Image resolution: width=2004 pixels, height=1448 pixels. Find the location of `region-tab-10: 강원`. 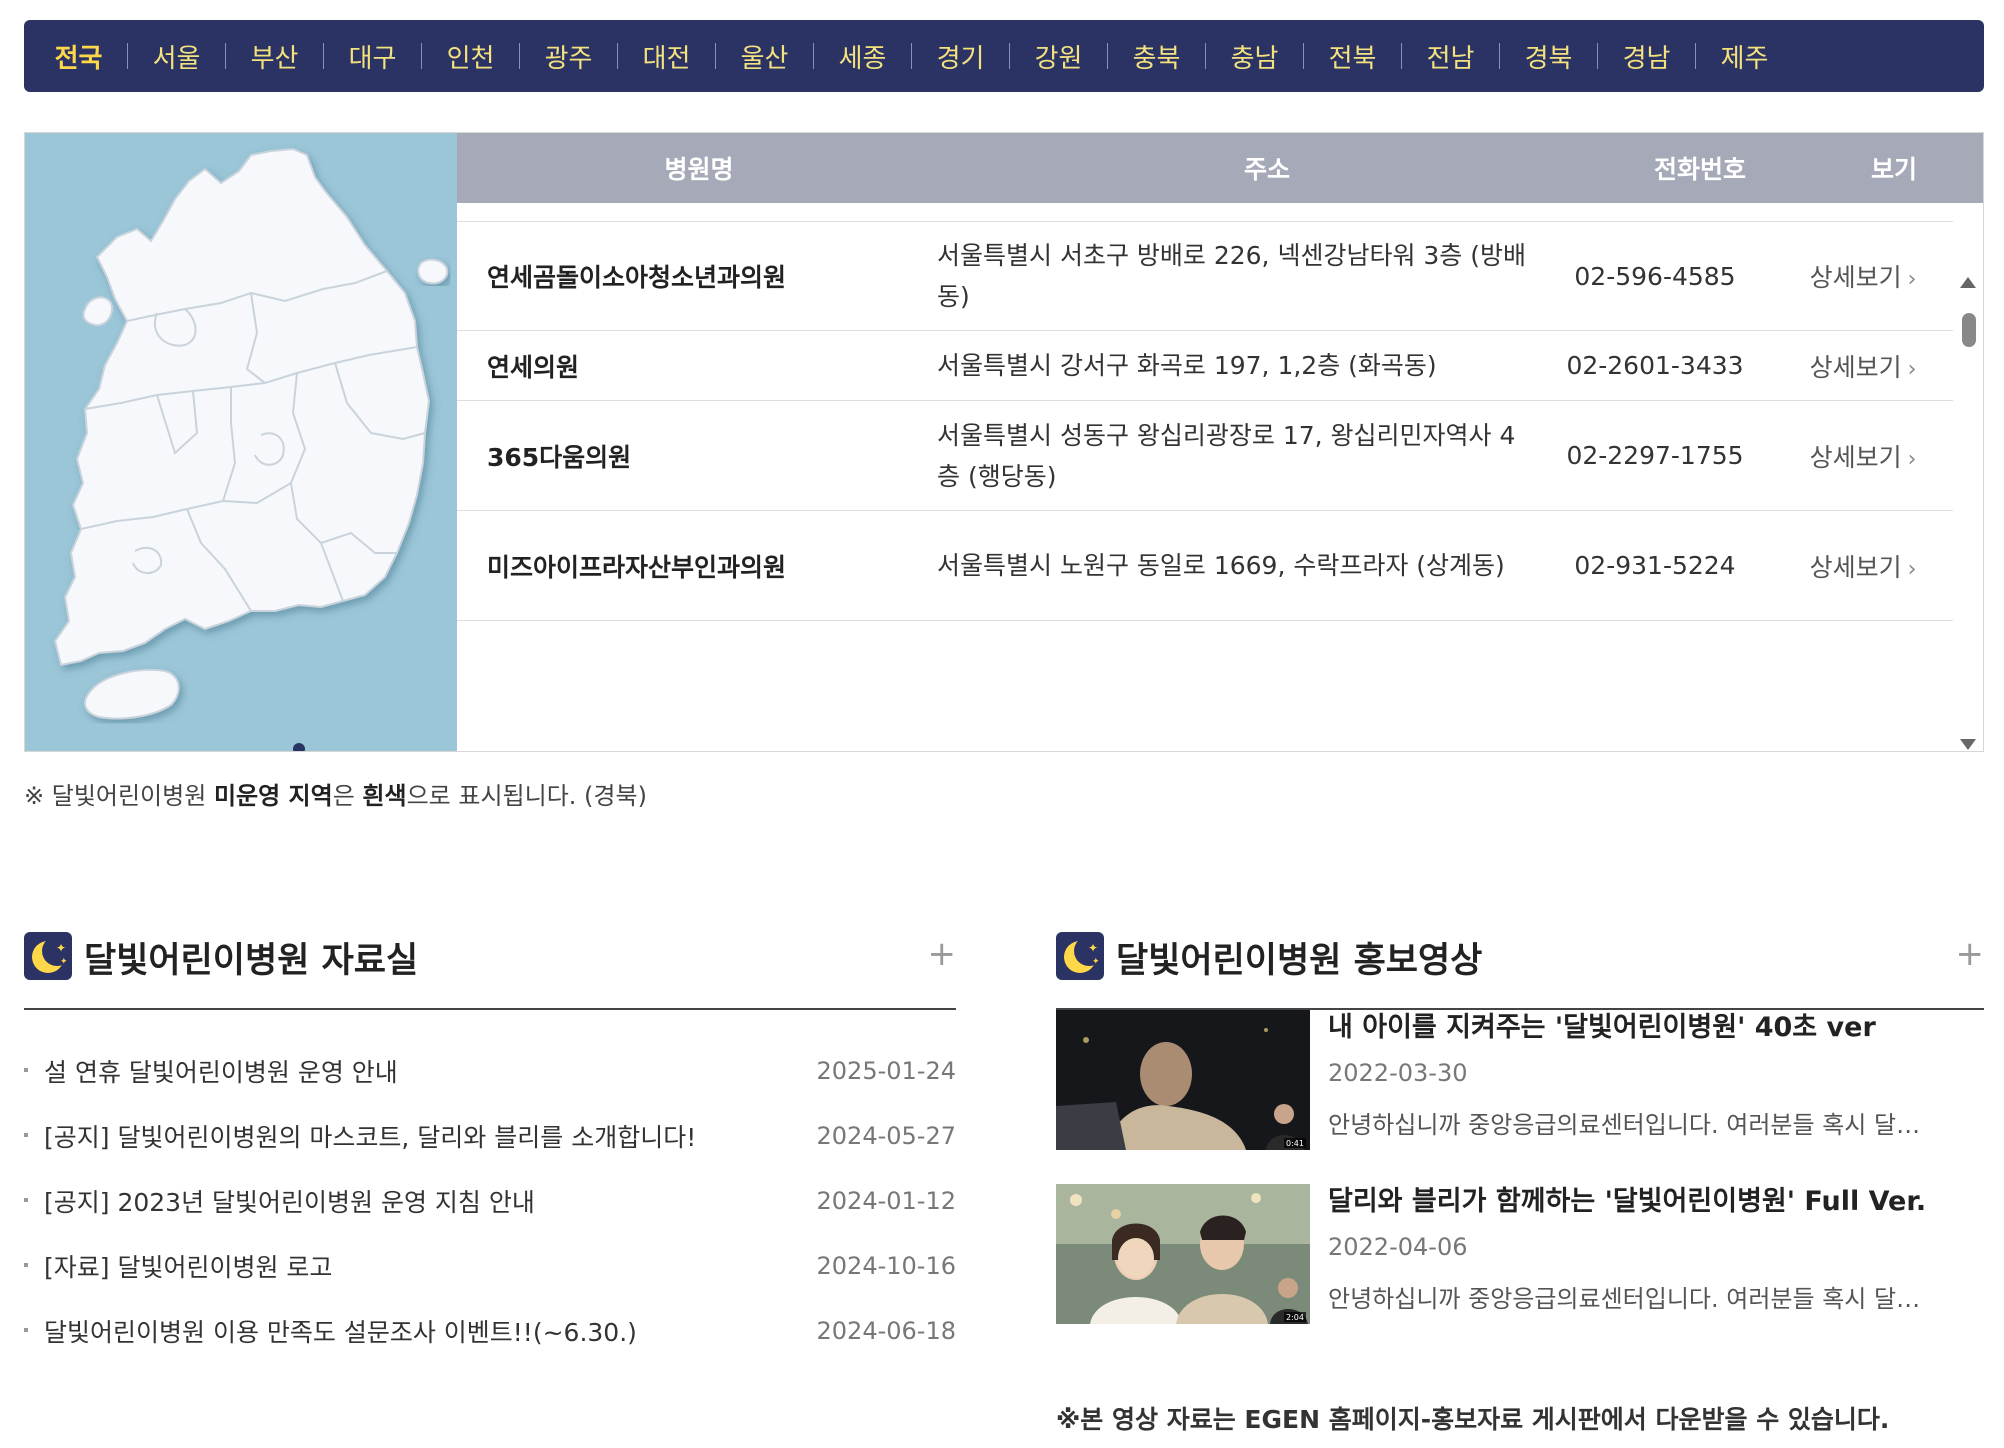

region-tab-10: 강원 is located at coordinates (1058, 56).